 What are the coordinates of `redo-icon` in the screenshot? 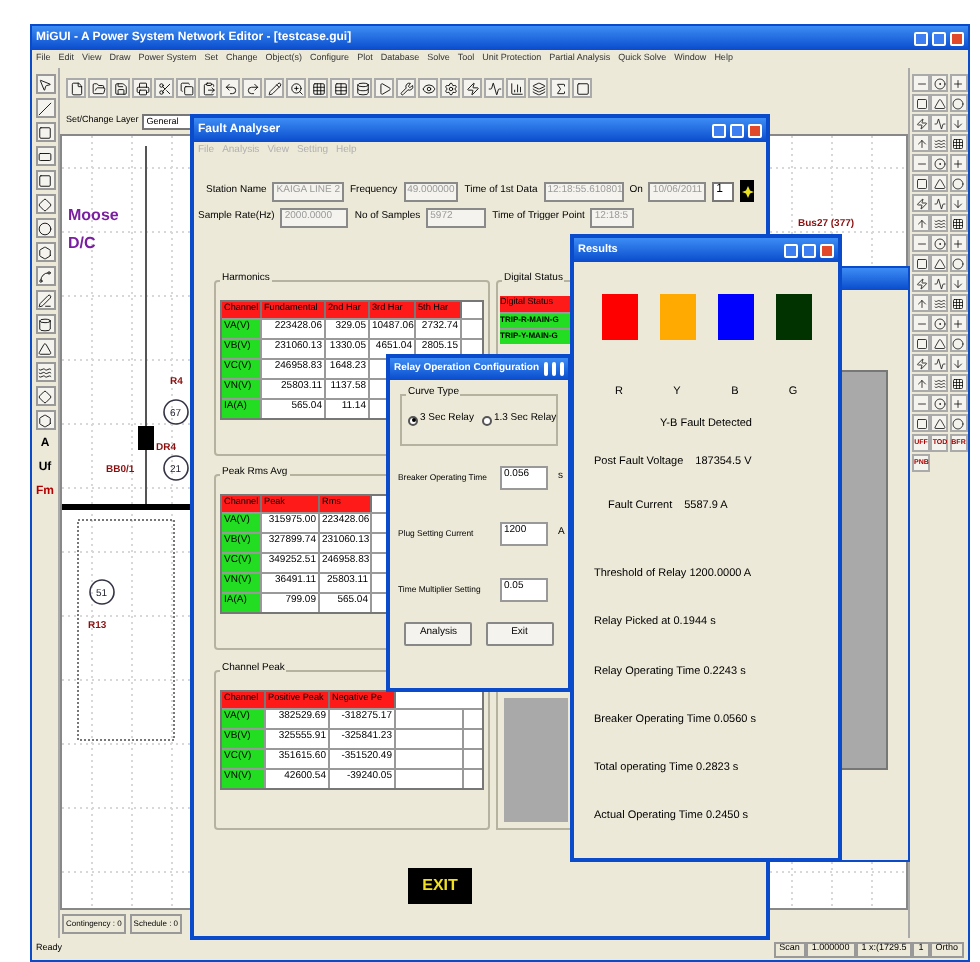 It's located at (252, 88).